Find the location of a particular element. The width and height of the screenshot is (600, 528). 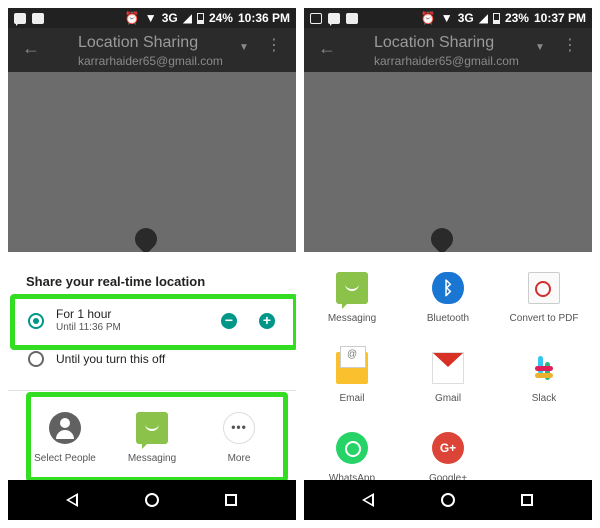

pdf-icon is located at coordinates (544, 288).